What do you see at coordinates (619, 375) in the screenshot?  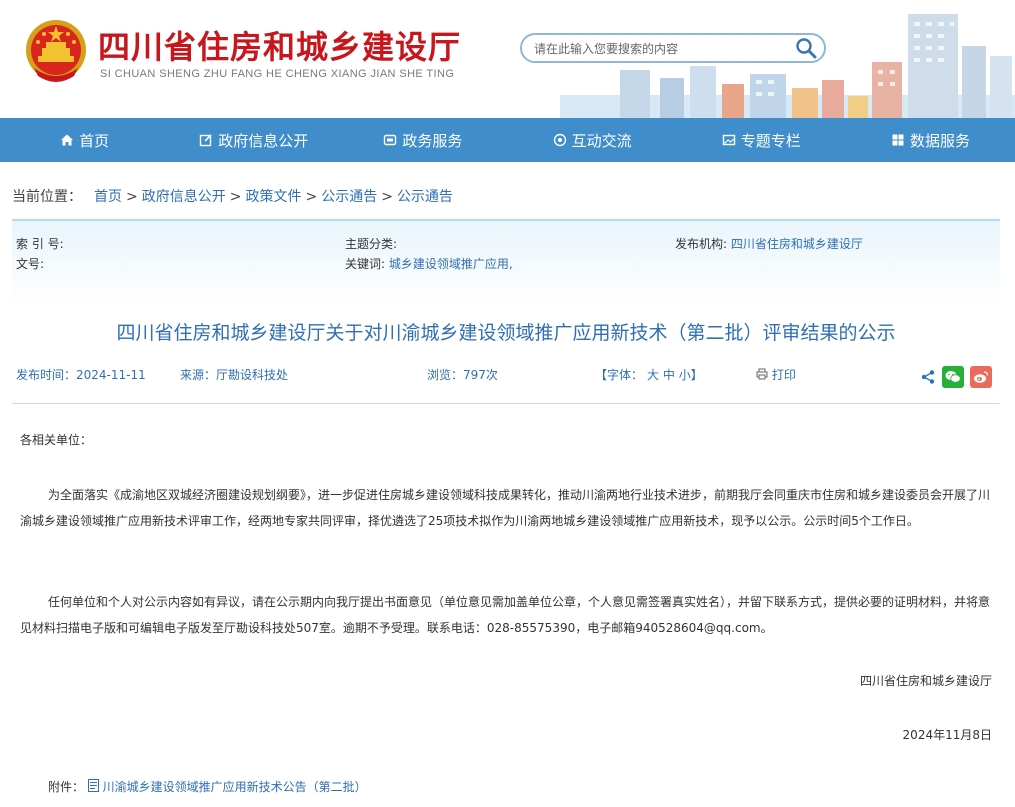 I see `font-size-label: 【字体：` at bounding box center [619, 375].